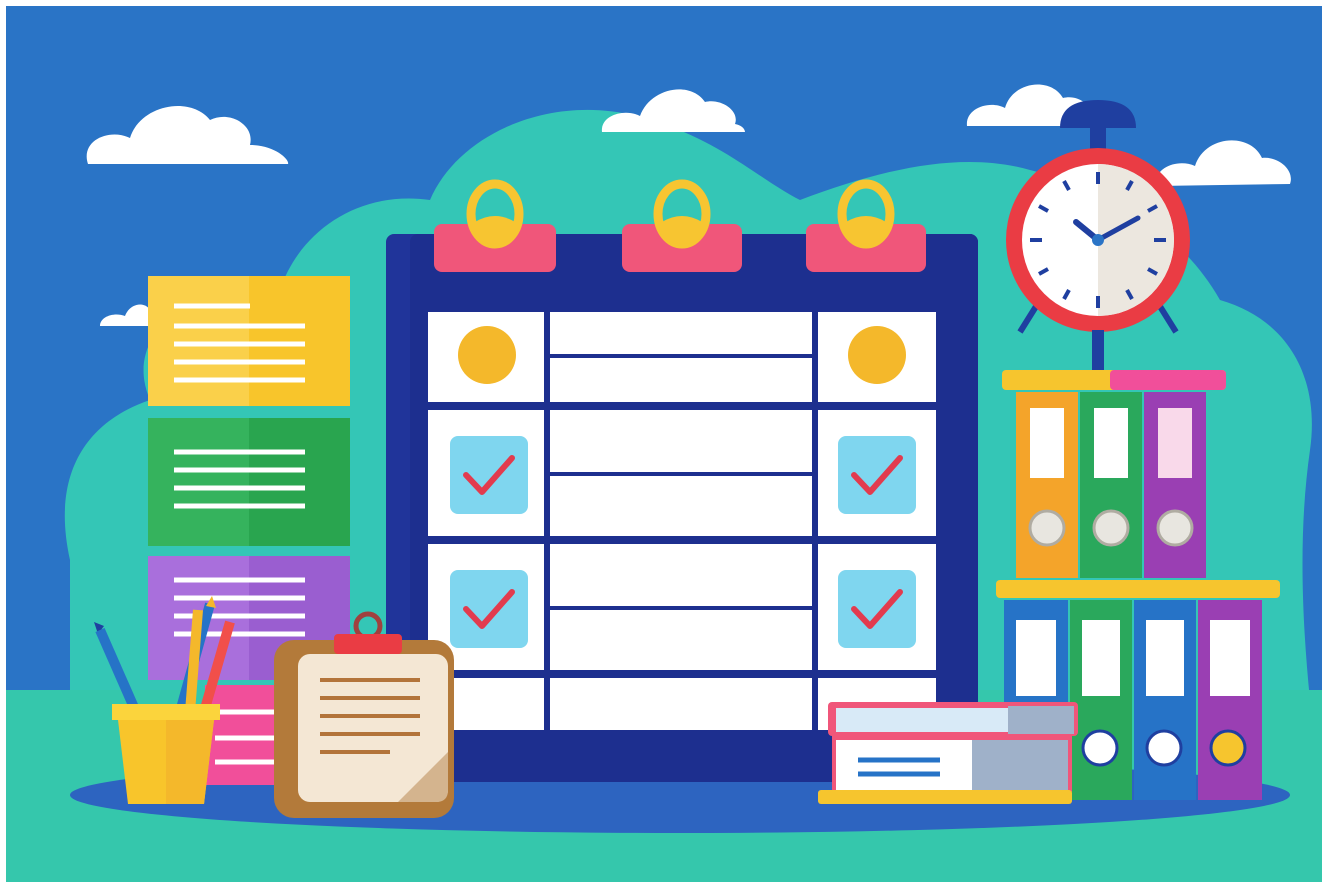  Describe the element at coordinates (1138, 589) in the screenshot. I see `binder-shelf-lower` at that location.